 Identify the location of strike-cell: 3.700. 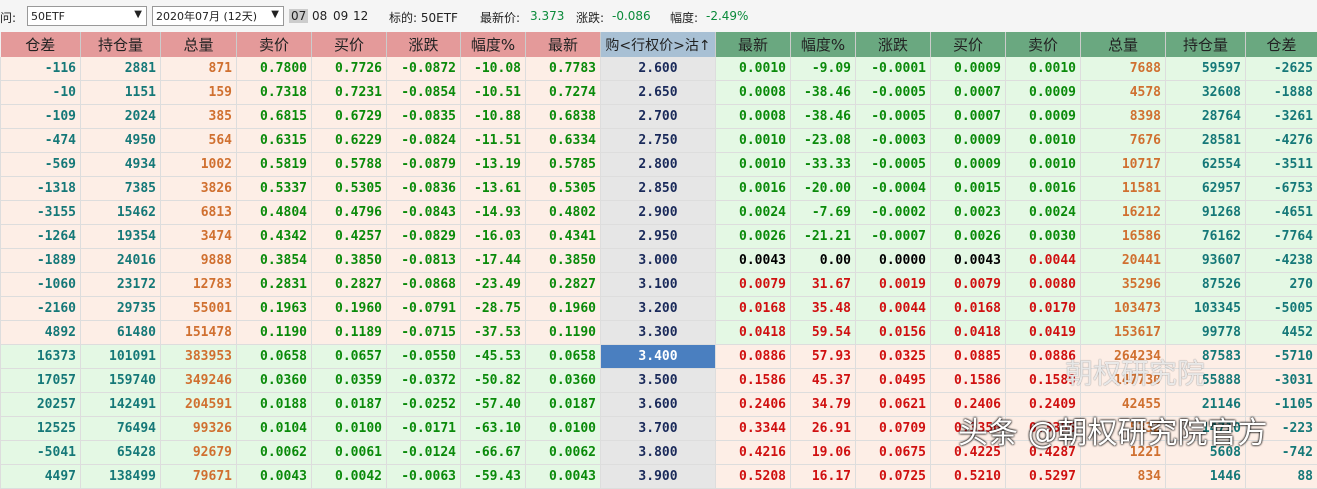
(658, 429).